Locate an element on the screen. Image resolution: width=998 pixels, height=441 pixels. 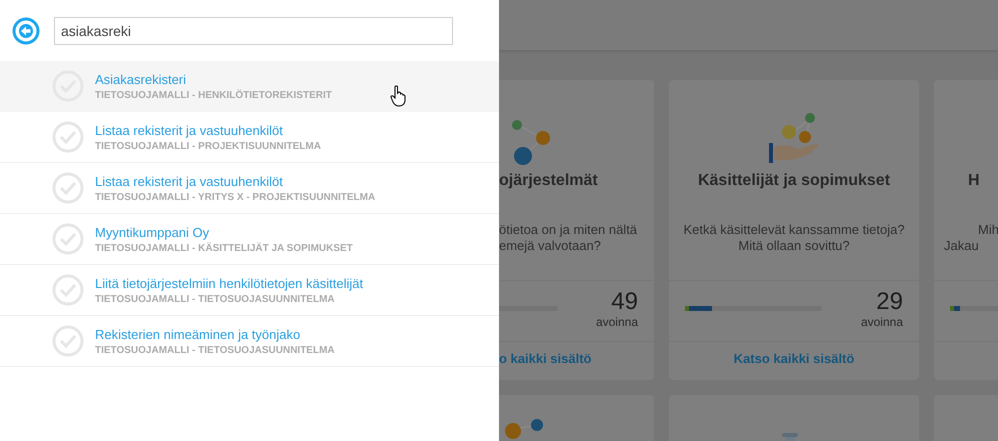
back-button is located at coordinates (26, 30).